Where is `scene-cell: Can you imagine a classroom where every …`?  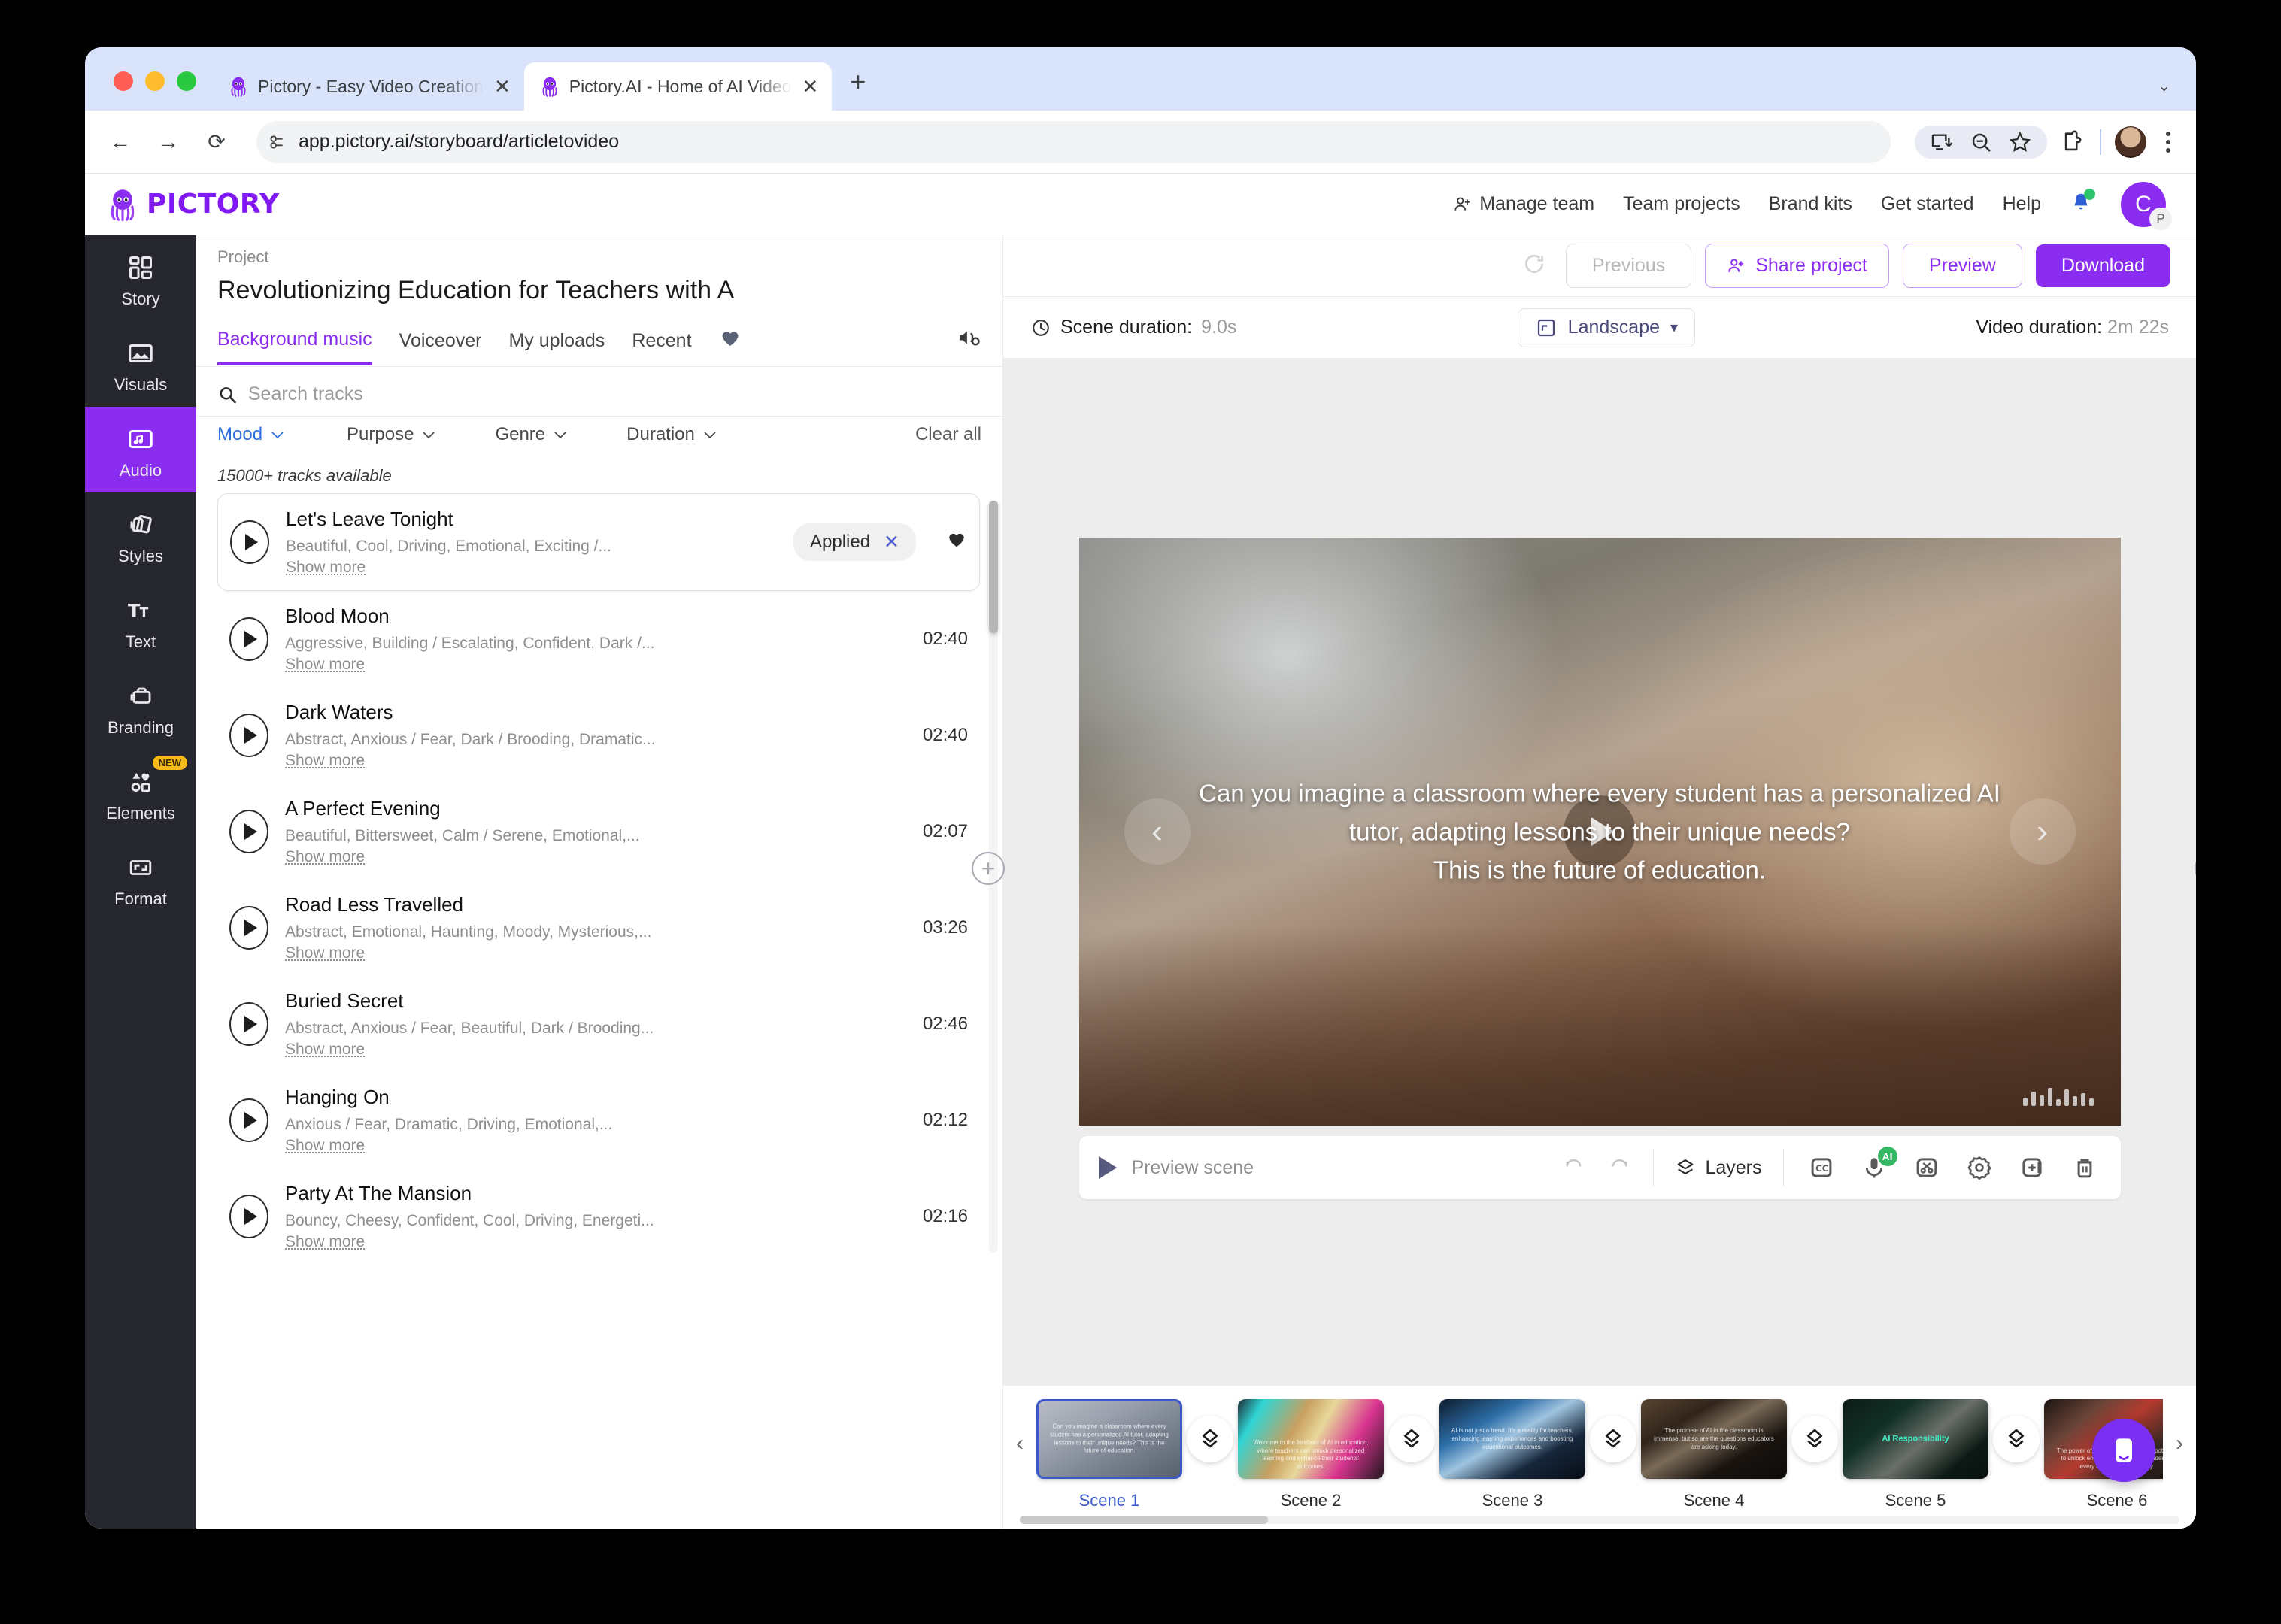 scene-cell: Can you imagine a classroom where every … is located at coordinates (1109, 1454).